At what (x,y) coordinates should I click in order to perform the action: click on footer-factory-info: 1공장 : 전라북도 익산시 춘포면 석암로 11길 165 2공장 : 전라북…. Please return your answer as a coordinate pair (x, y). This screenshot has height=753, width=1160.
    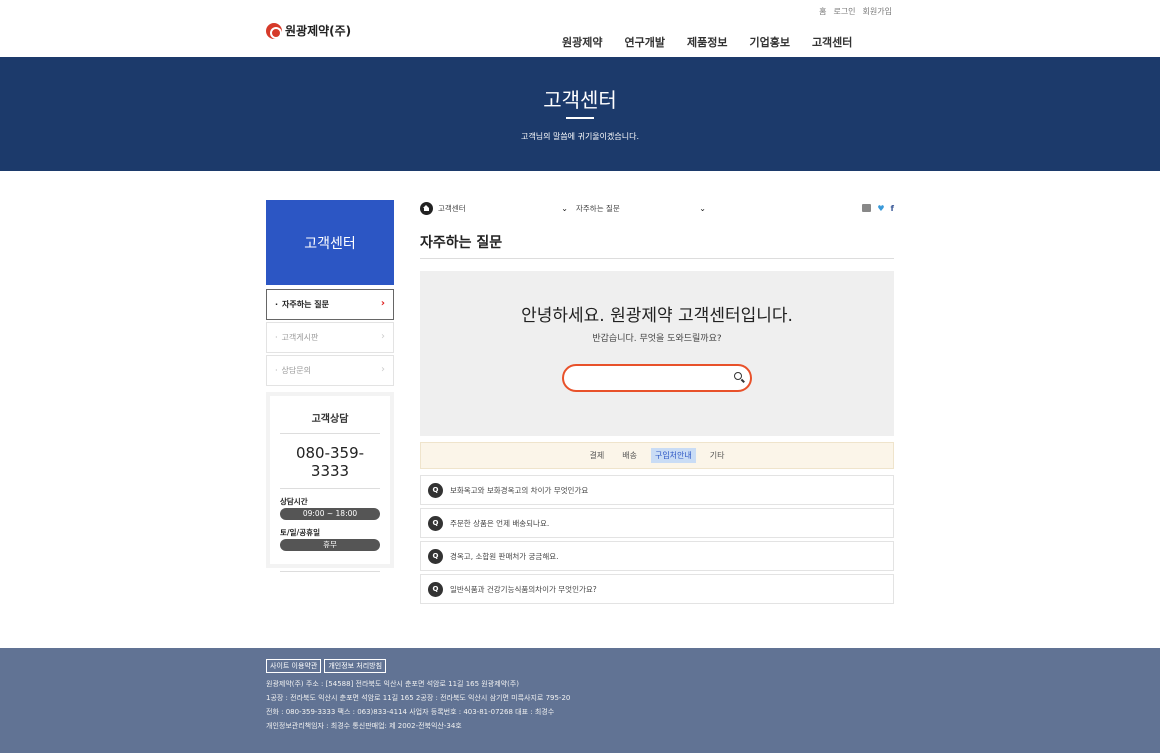
    Looking at the image, I should click on (418, 698).